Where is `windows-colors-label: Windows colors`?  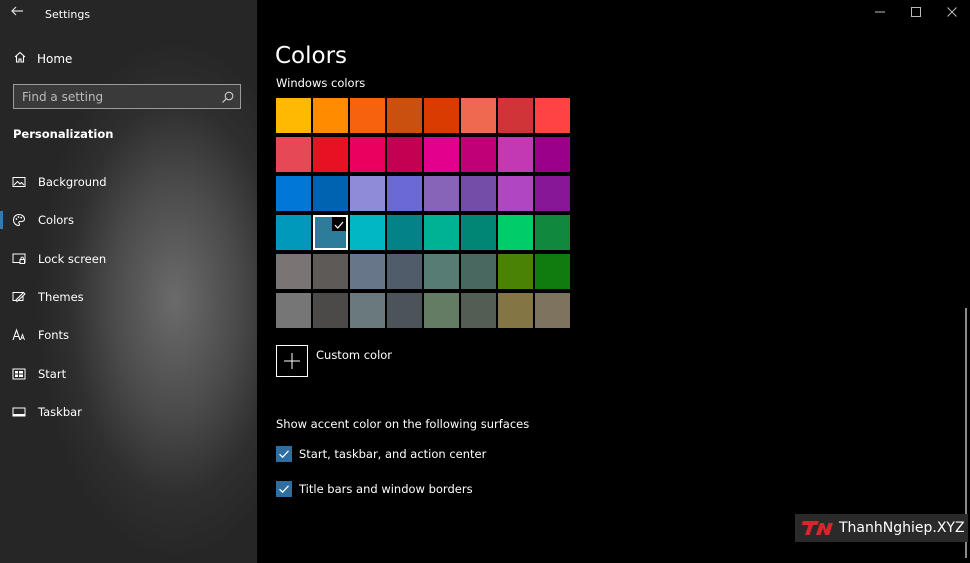
windows-colors-label: Windows colors is located at coordinates (321, 83).